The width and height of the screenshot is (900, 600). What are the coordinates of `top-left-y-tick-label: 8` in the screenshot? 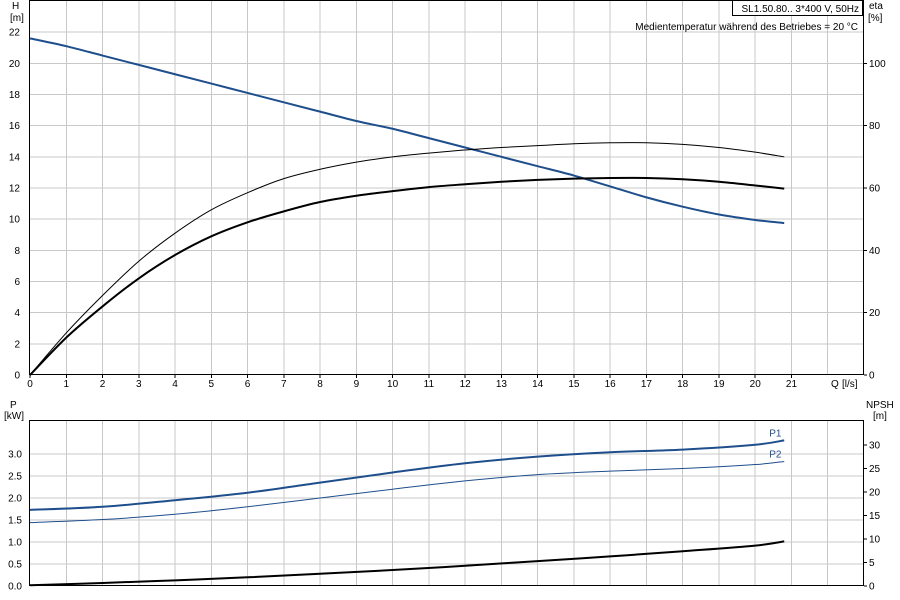 It's located at (17, 251).